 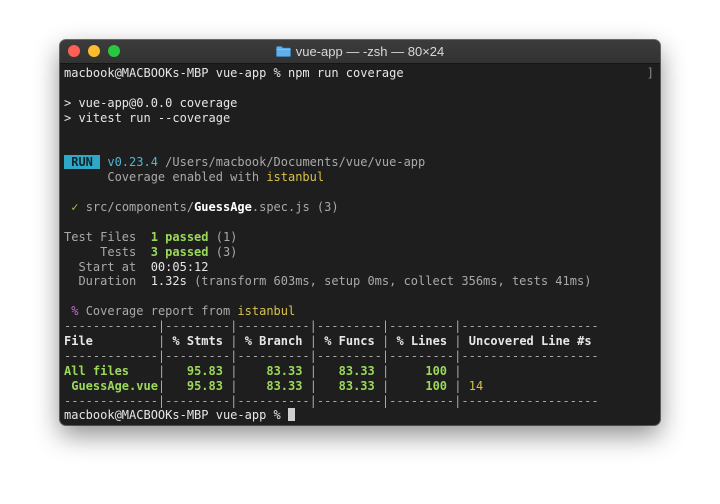 What do you see at coordinates (476, 385) in the screenshot?
I see `table-cell: 14` at bounding box center [476, 385].